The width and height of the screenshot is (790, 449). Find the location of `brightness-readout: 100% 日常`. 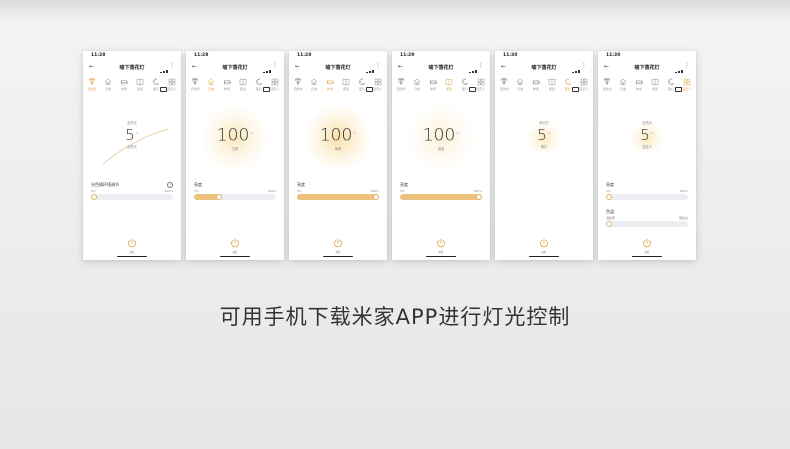

brightness-readout: 100% 日常 is located at coordinates (235, 137).